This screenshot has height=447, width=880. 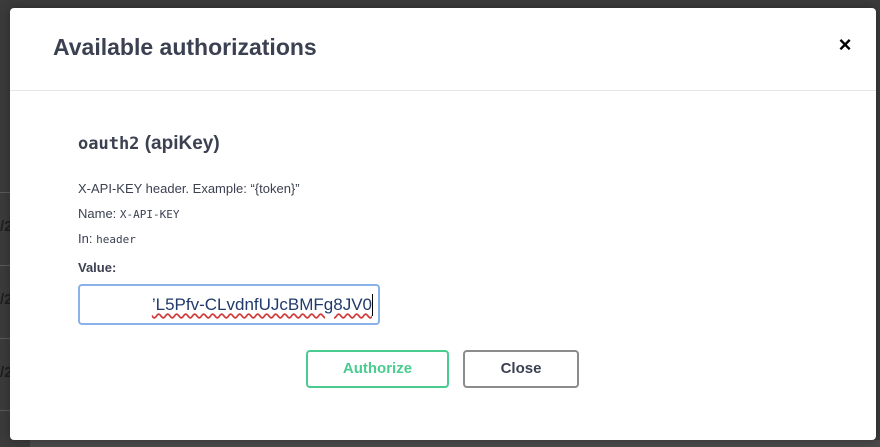 I want to click on auth-scheme-type: (apiKey), so click(x=182, y=143).